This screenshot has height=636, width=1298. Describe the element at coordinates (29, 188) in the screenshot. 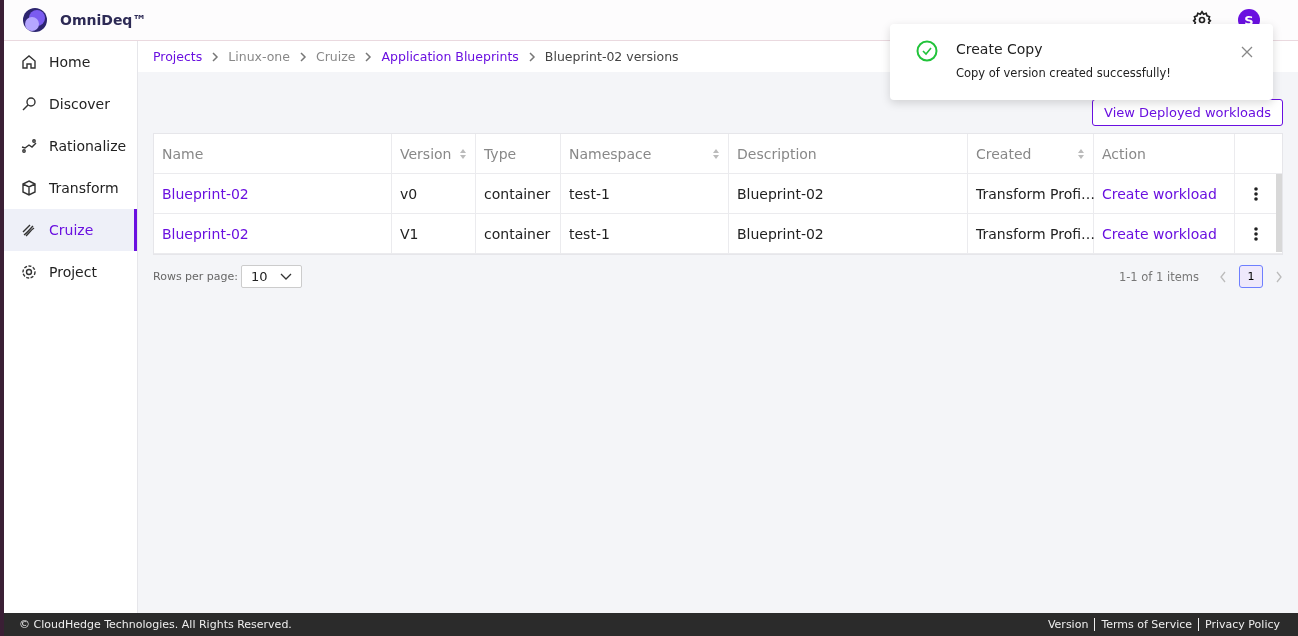

I see `cube-icon` at that location.